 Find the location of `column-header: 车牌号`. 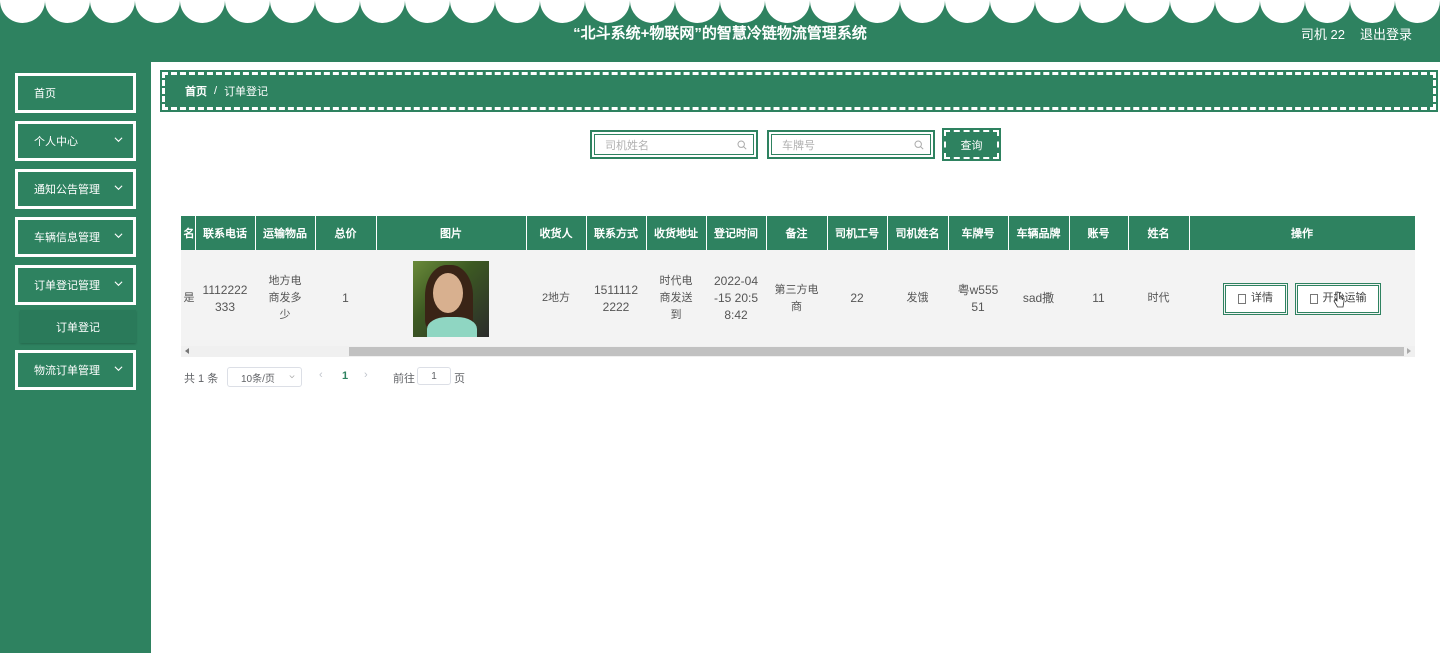

column-header: 车牌号 is located at coordinates (978, 233).